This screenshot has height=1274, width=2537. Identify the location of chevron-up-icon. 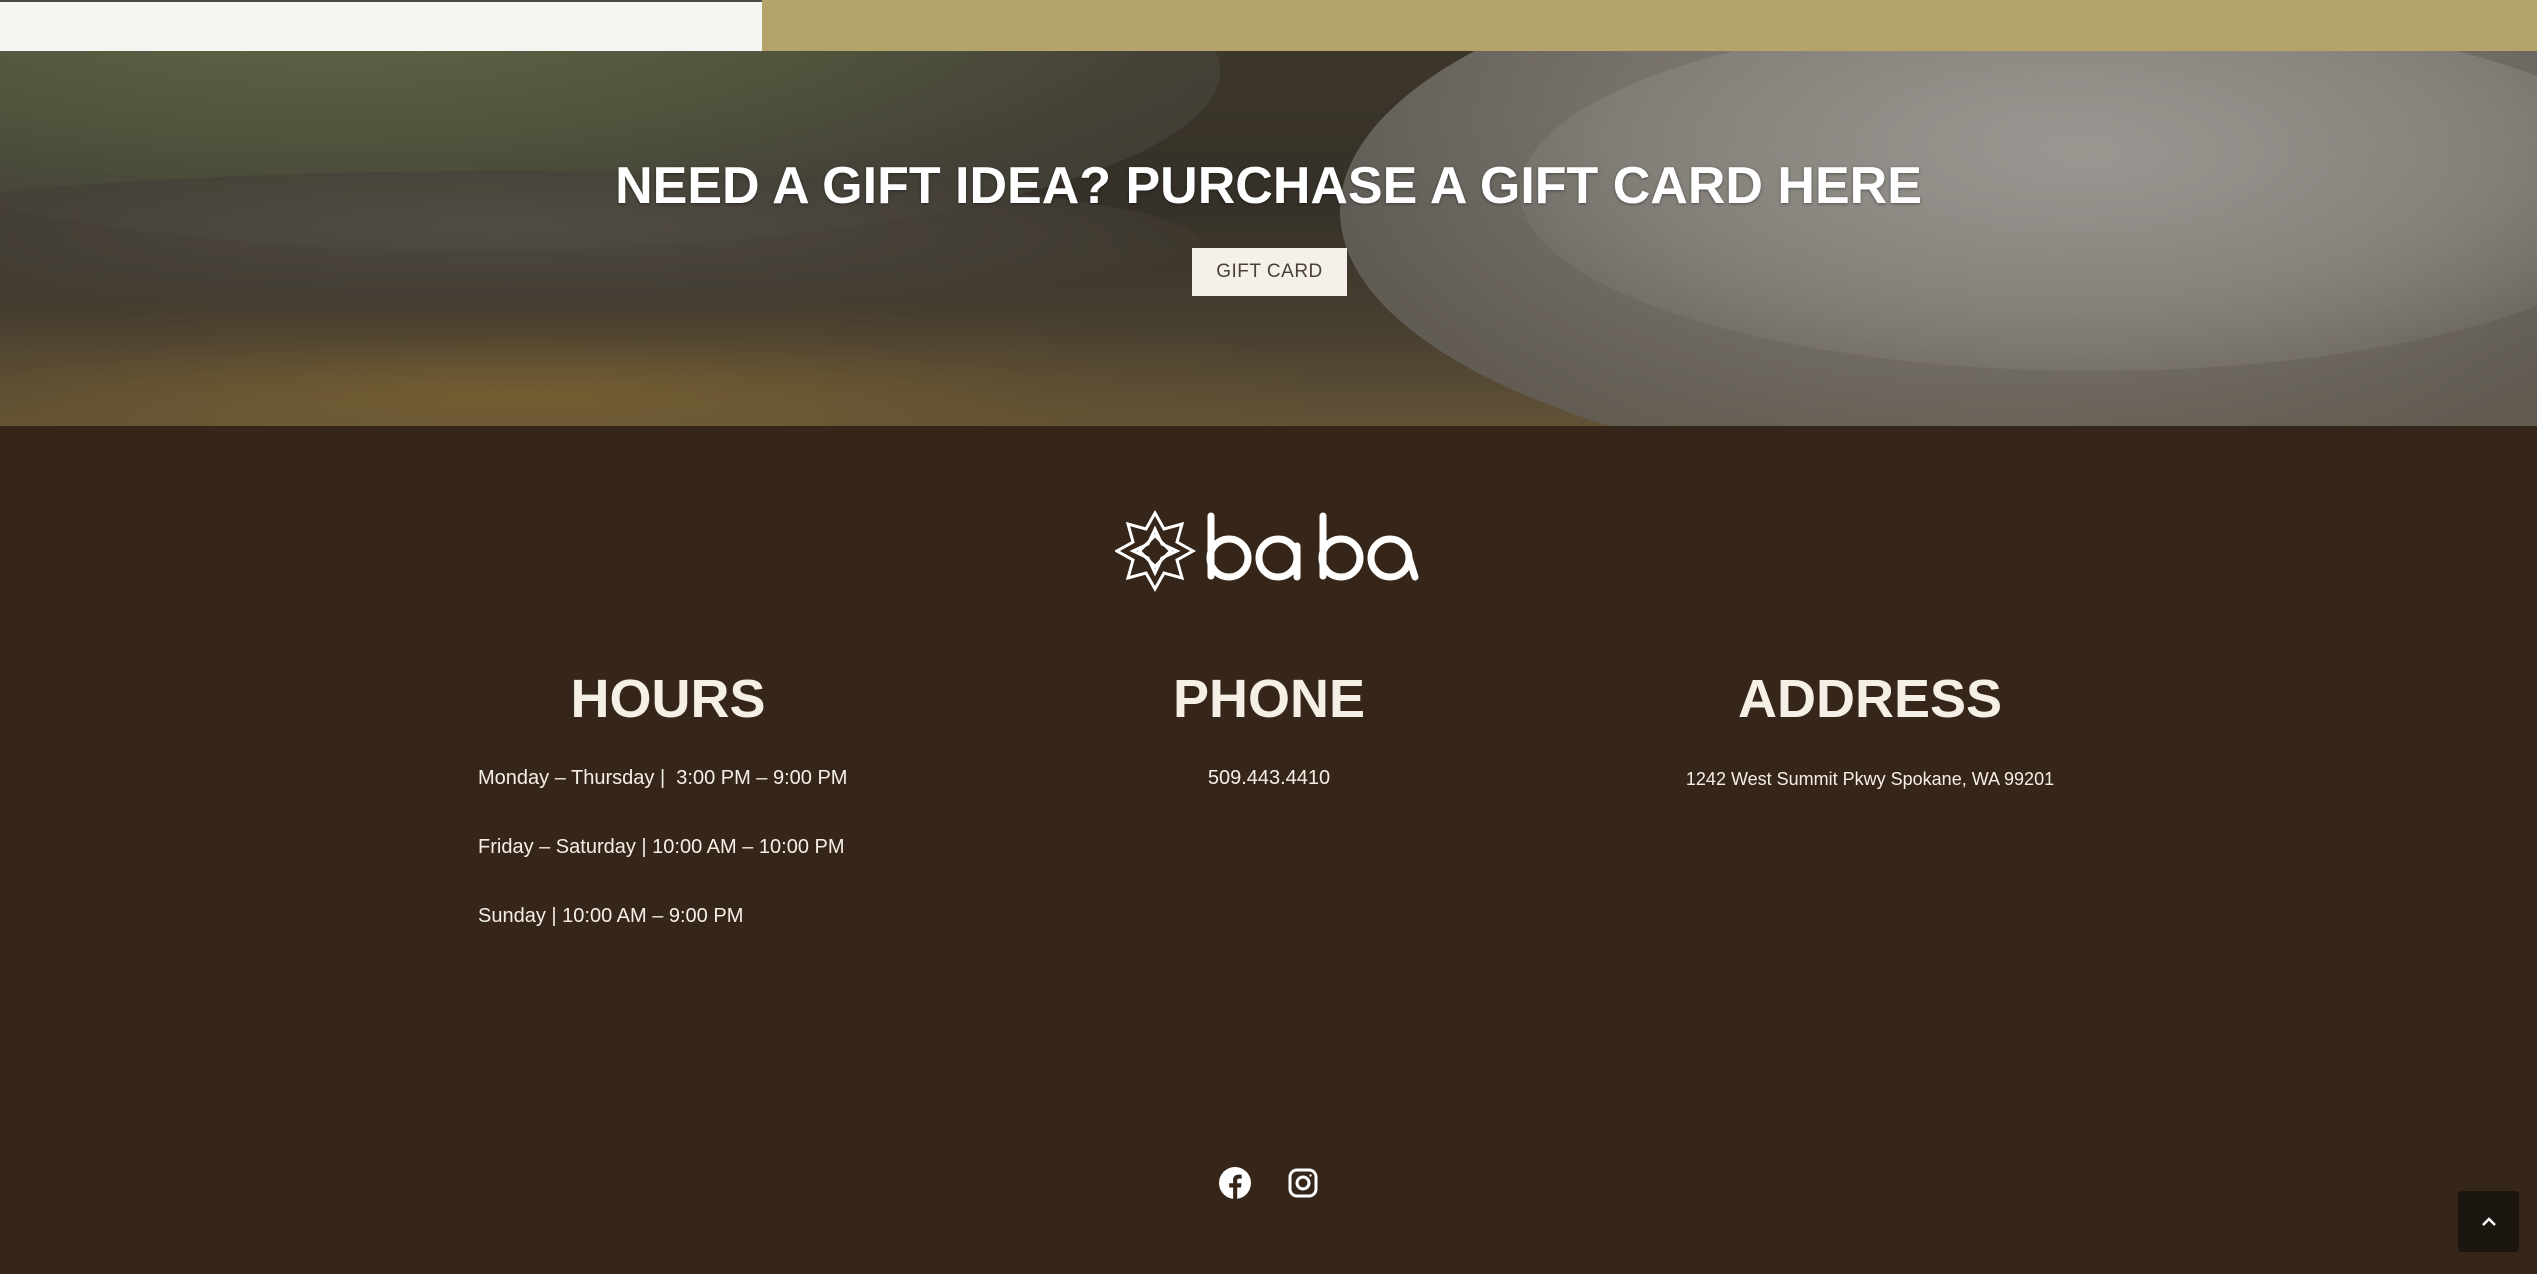
(2488, 1221).